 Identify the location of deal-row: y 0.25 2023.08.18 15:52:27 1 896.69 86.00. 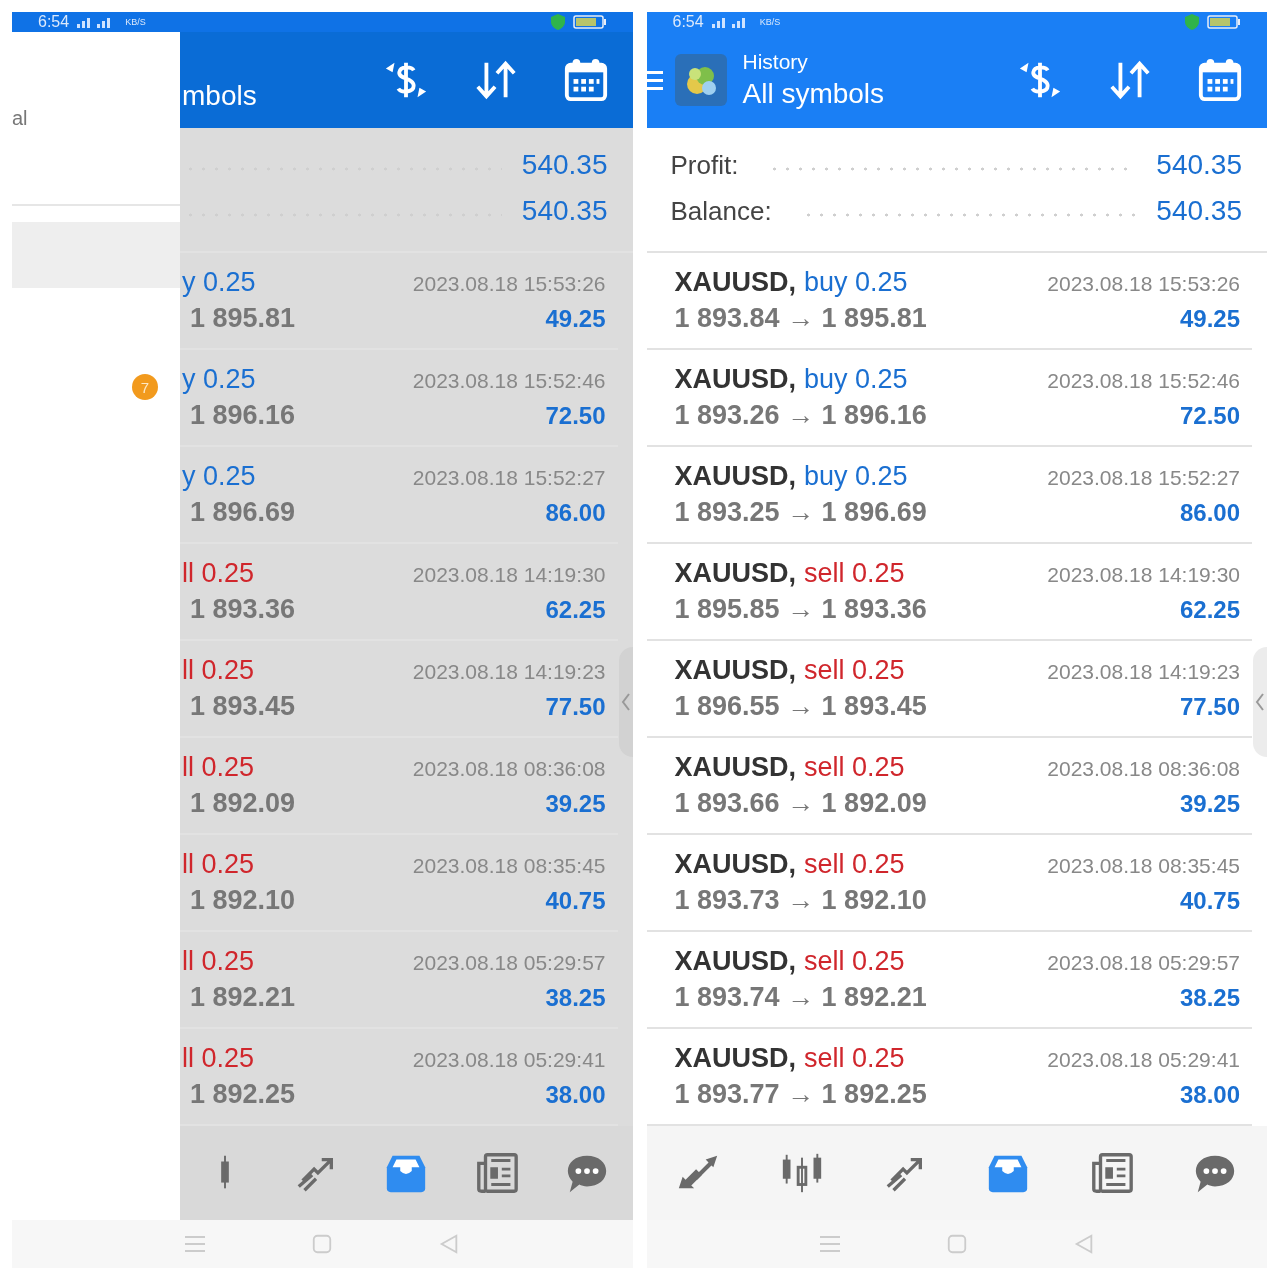
(399, 495).